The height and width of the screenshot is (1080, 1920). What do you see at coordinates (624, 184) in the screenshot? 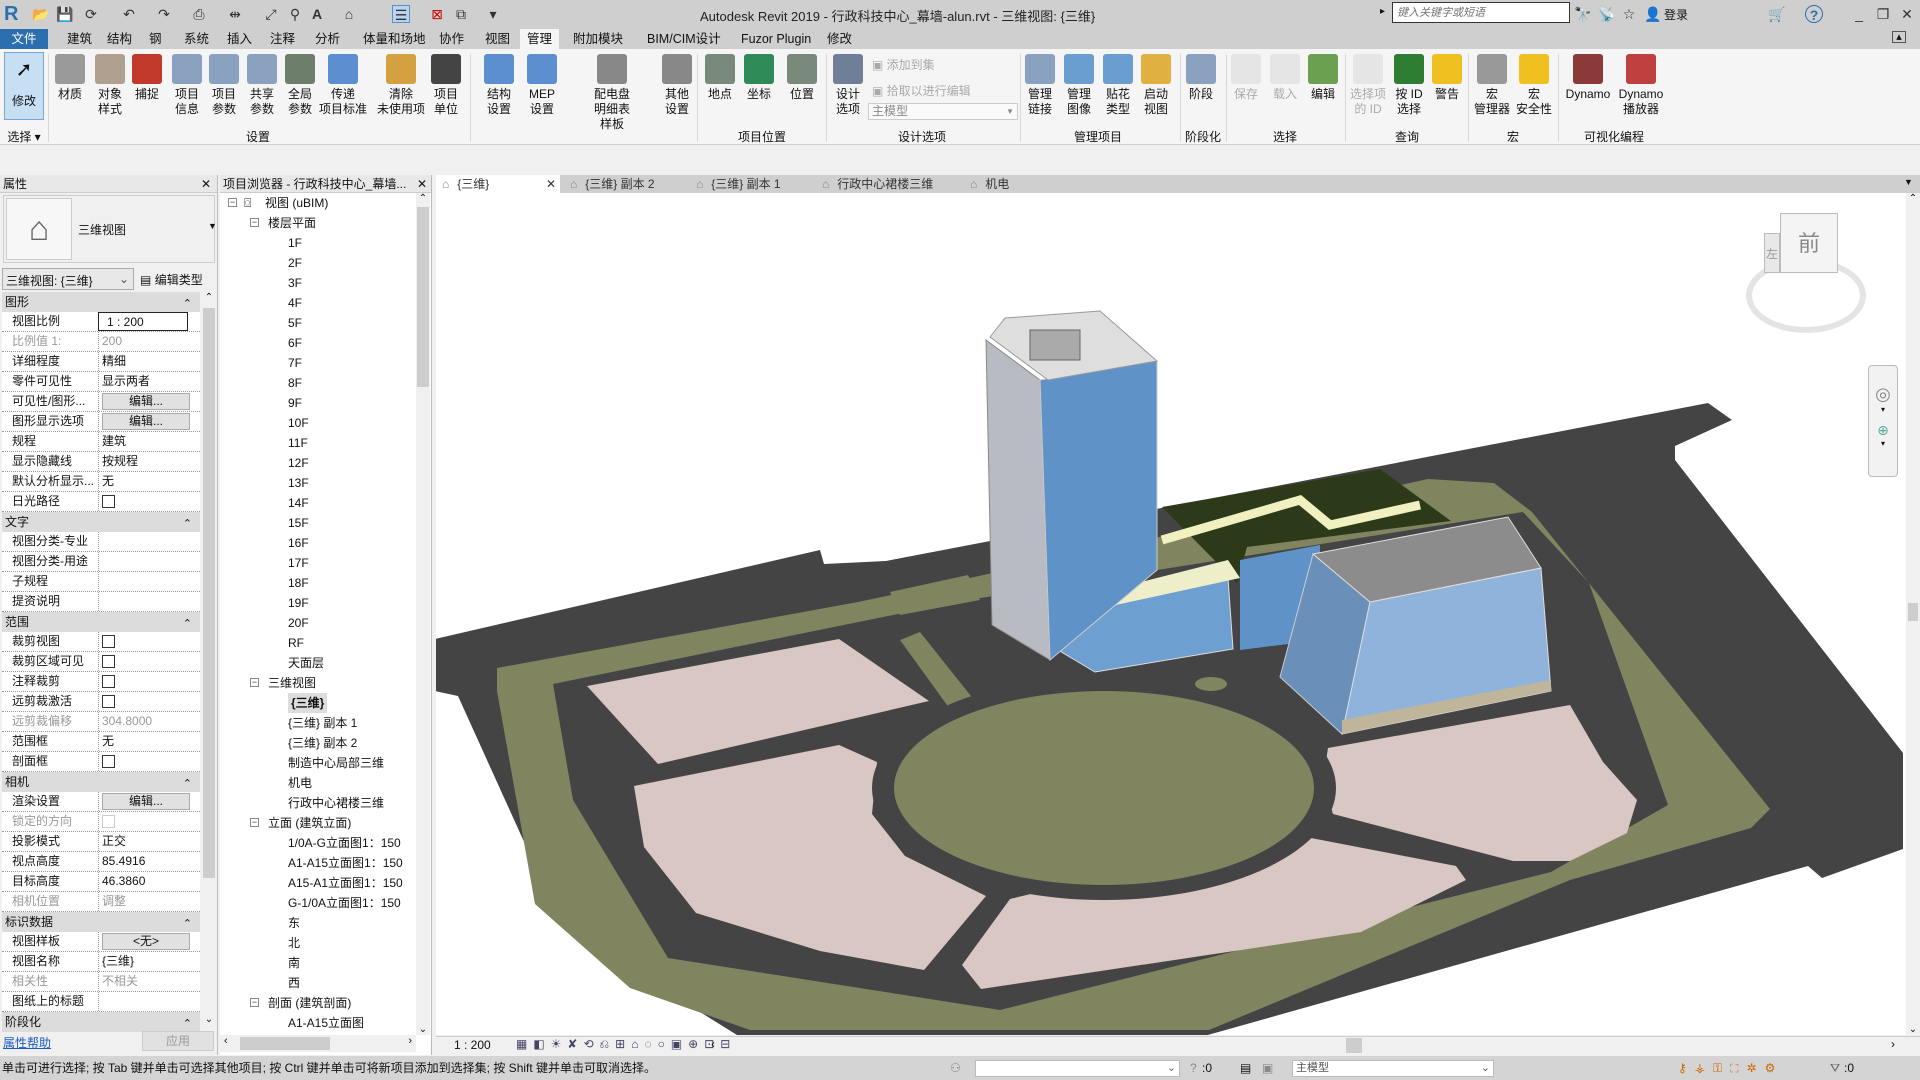
I see `view-tab-1: ⌂ {三维} 副本 2` at bounding box center [624, 184].